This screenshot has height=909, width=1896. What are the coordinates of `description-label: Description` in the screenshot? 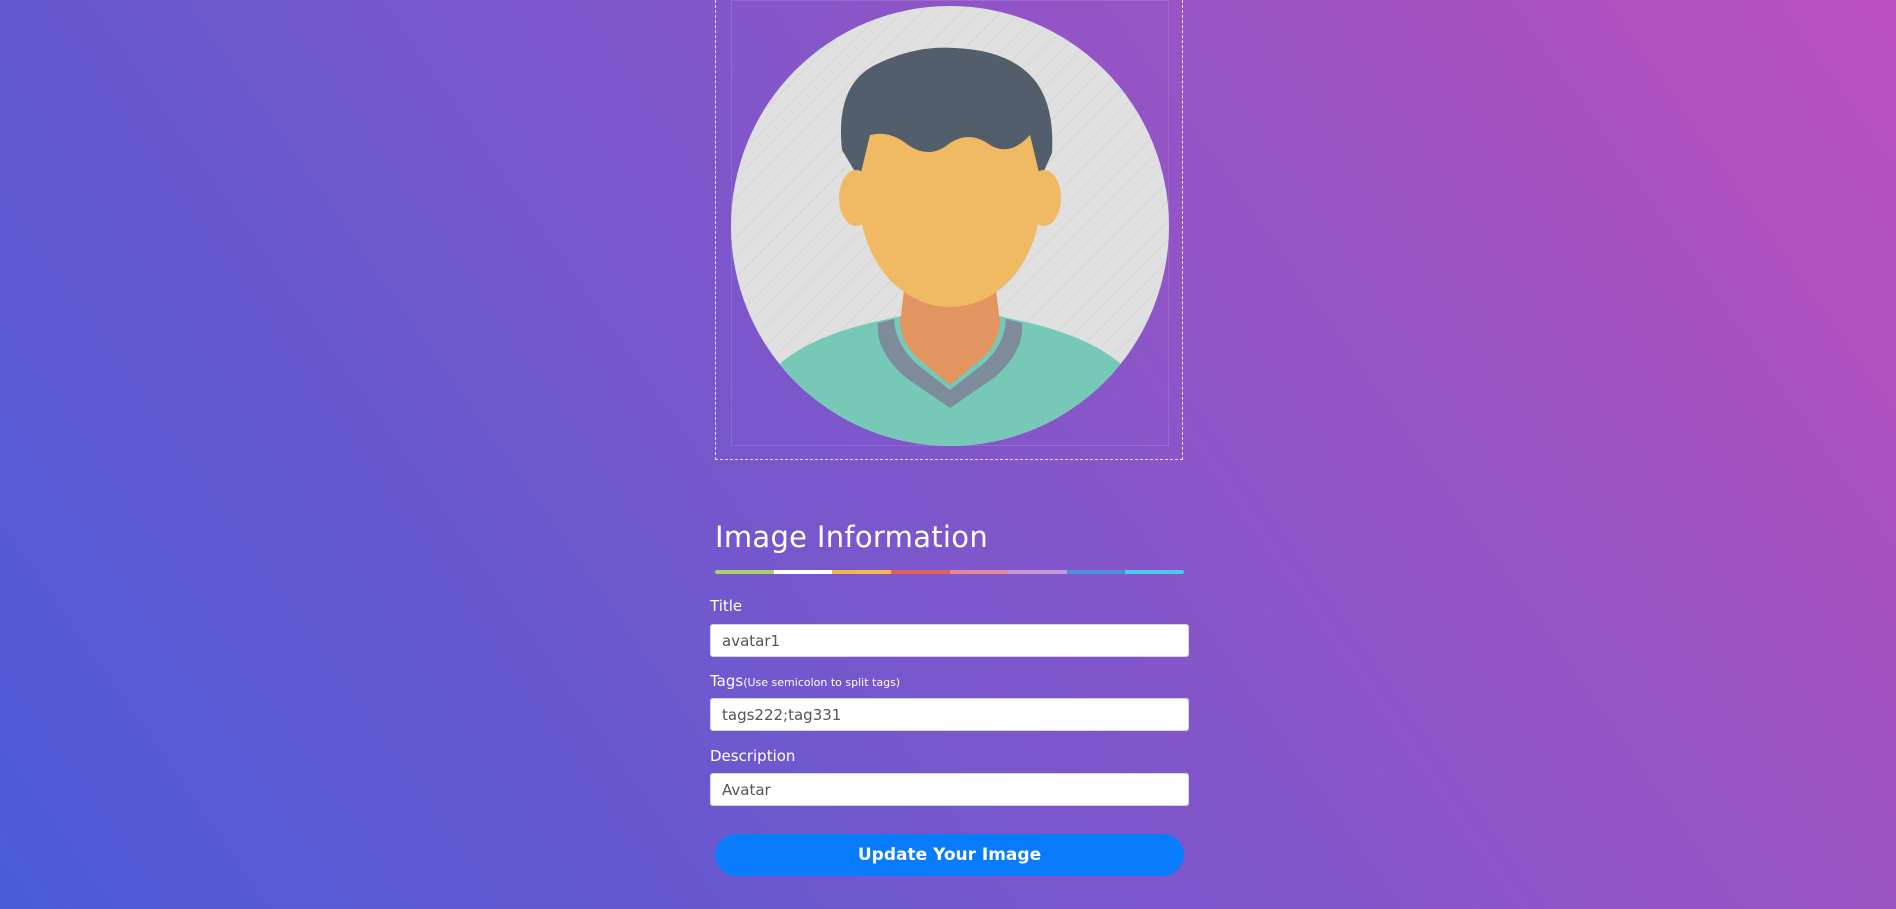 It's located at (753, 756).